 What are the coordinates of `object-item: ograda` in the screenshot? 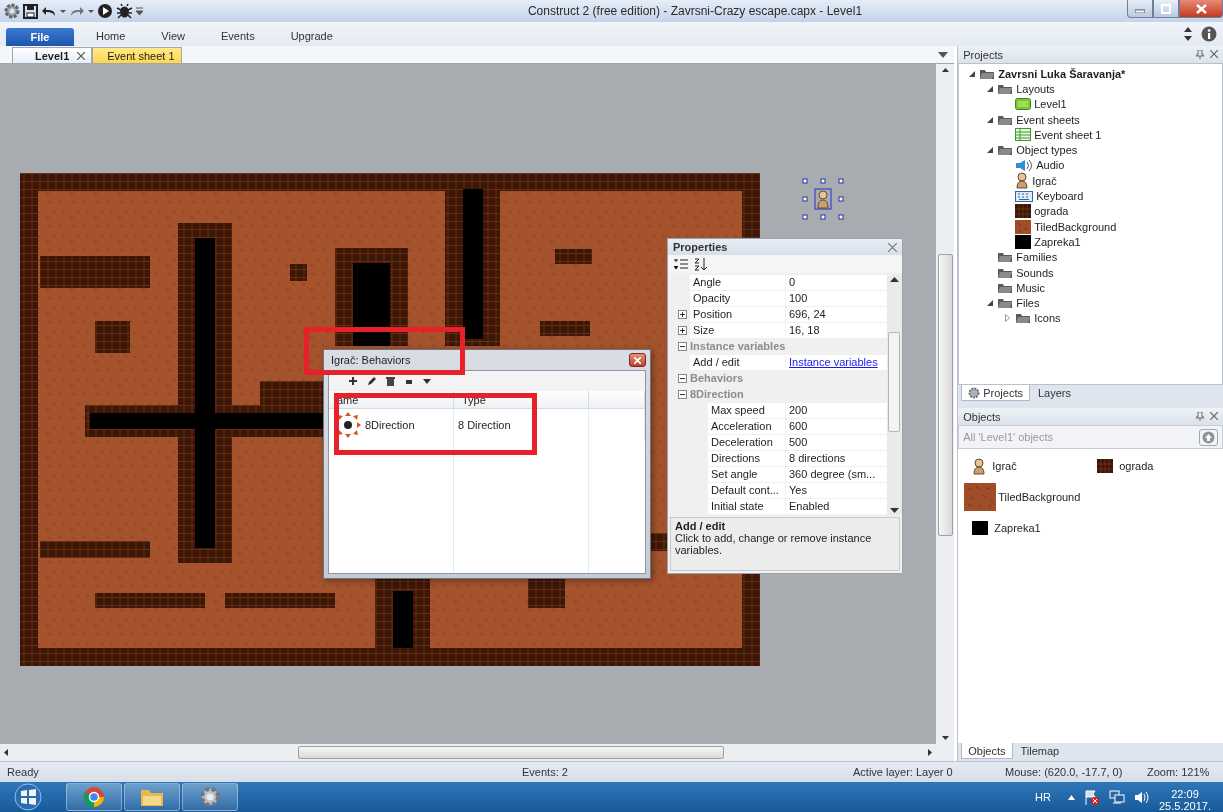 It's located at (1152, 466).